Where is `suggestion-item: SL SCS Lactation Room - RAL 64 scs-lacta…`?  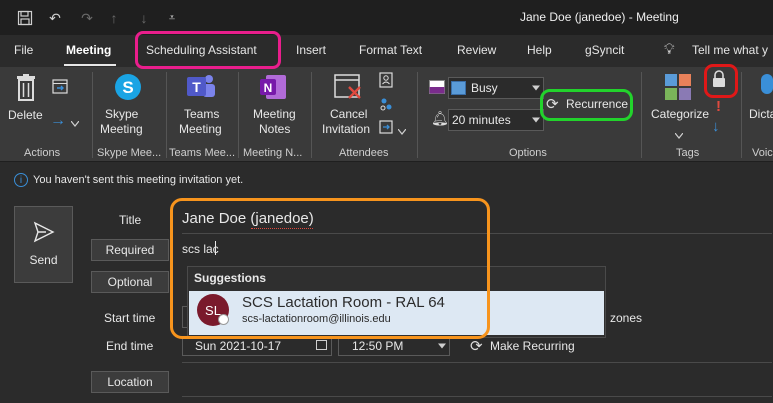
suggestion-item: SL SCS Lactation Room - RAL 64 scs-lacta… is located at coordinates (396, 313).